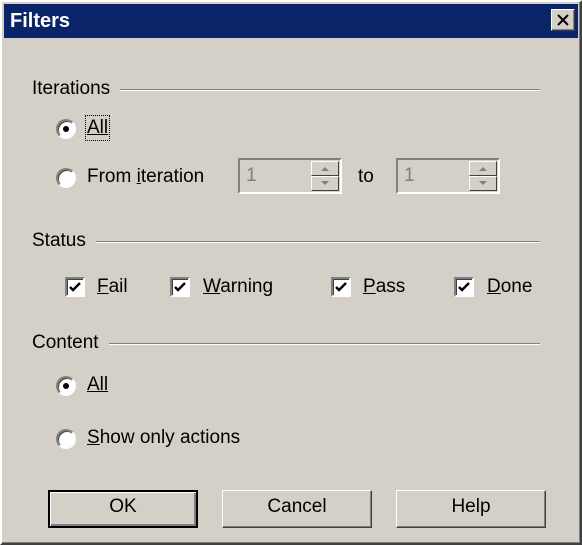  I want to click on ok-button: OK, so click(123, 509).